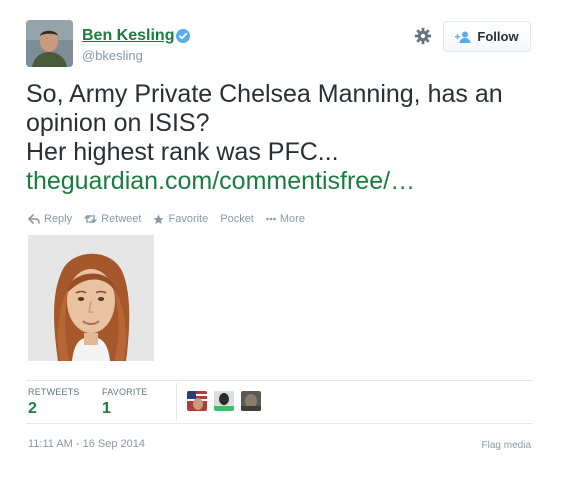 The image size is (561, 478). I want to click on tweet-timestamp: 11:11 AM - 16 Sep 2014, so click(86, 444).